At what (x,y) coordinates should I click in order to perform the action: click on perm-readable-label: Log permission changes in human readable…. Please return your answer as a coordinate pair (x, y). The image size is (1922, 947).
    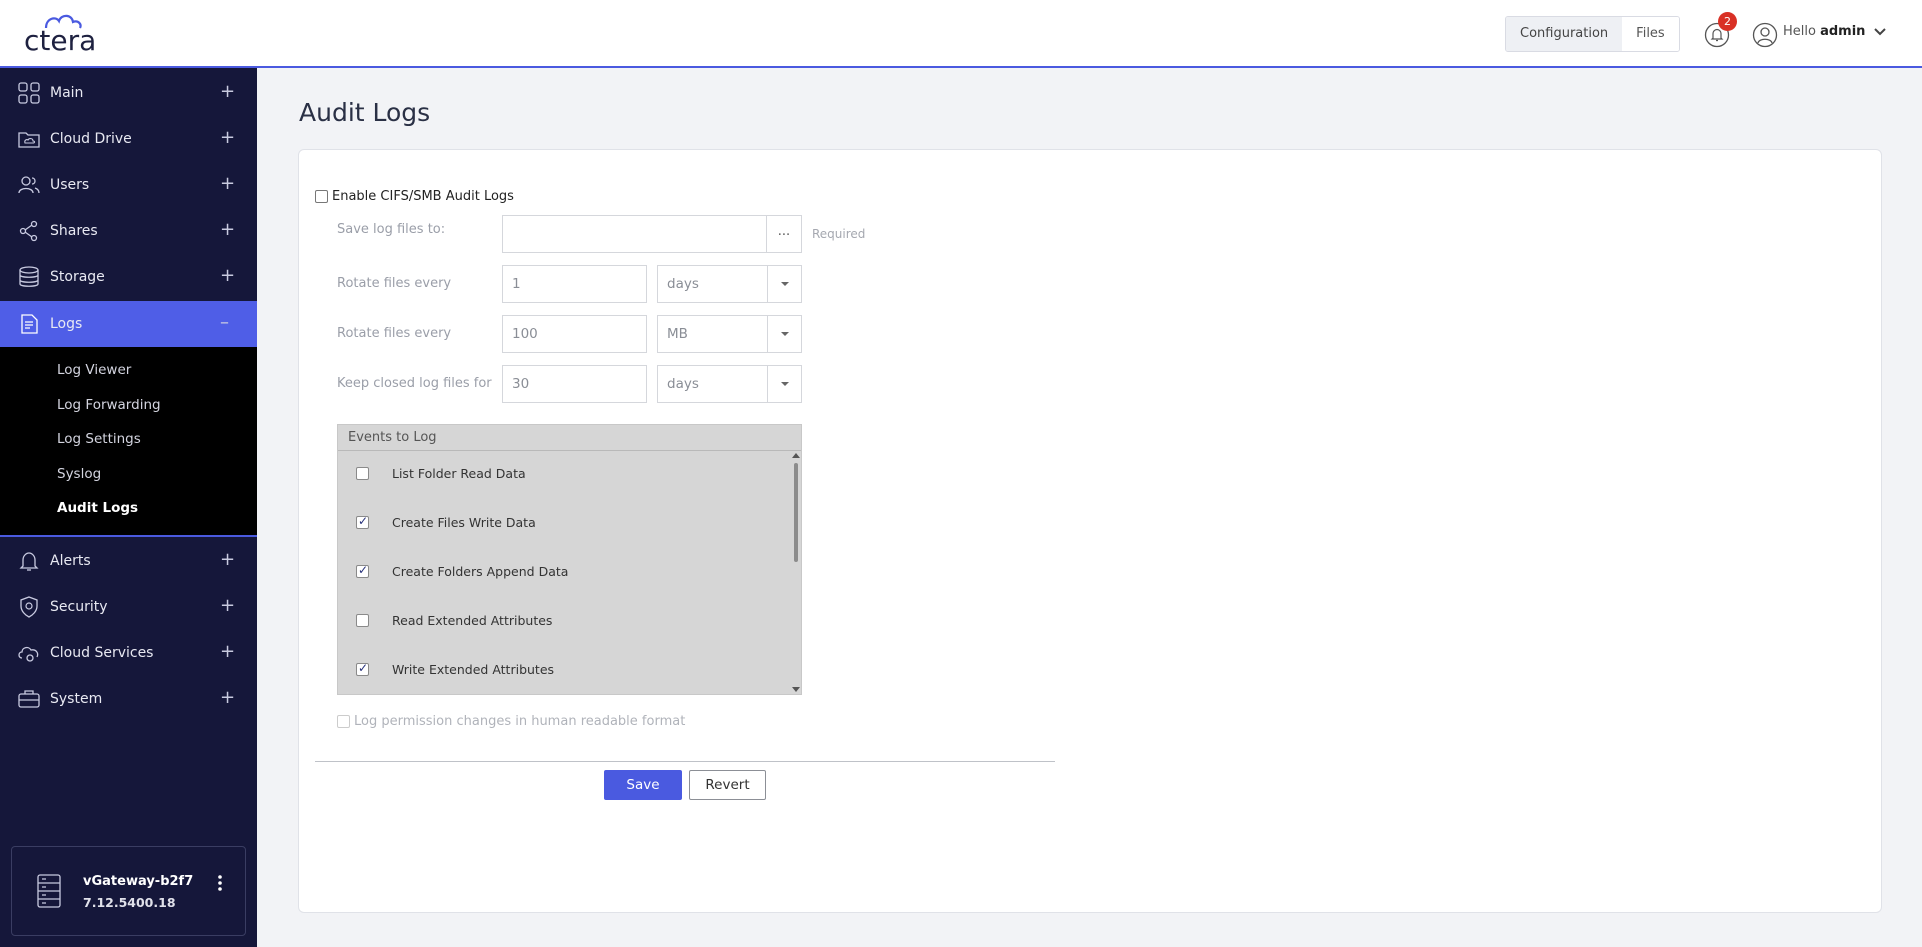
    Looking at the image, I should click on (519, 721).